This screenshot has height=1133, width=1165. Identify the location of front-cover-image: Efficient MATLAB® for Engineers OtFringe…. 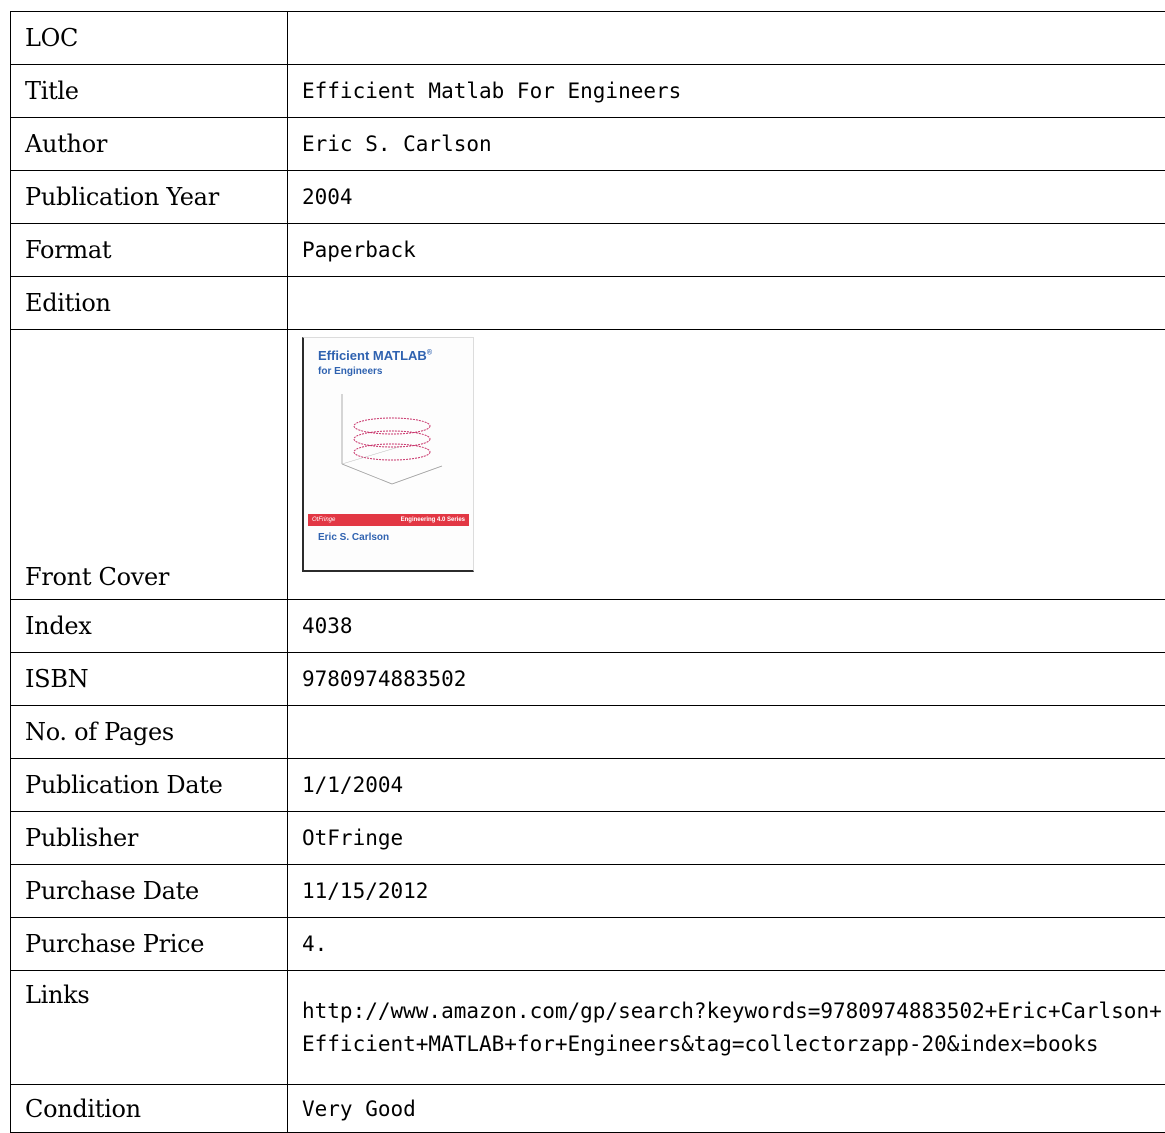
(388, 454).